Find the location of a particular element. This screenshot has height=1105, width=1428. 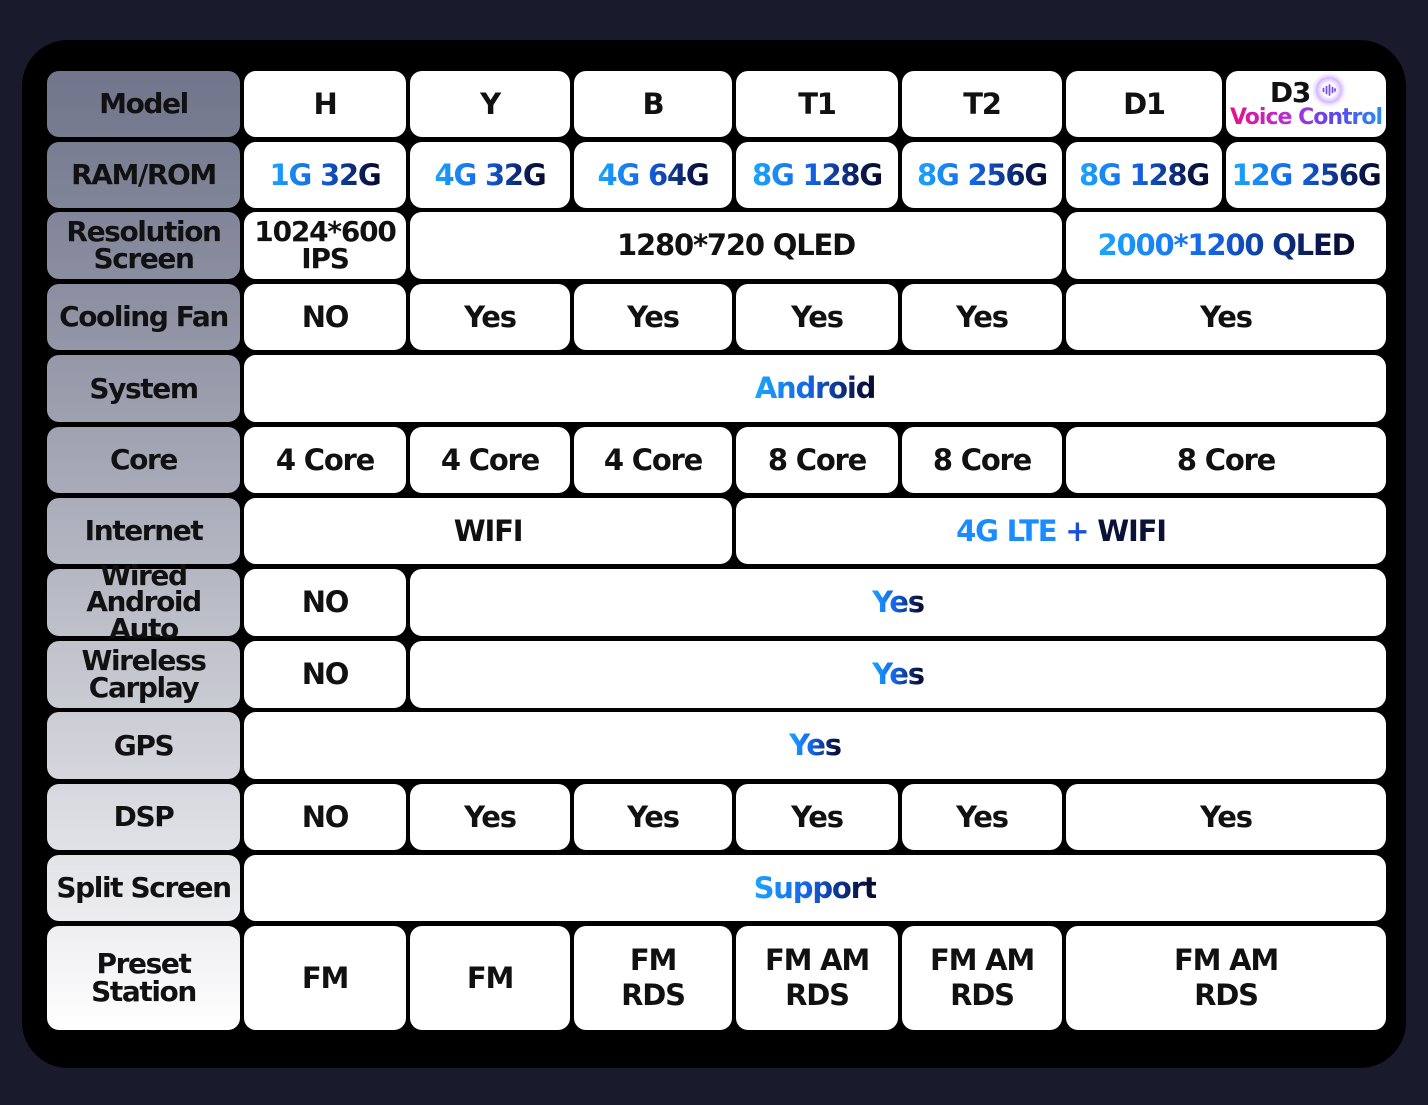

row-label-core: Core is located at coordinates (143, 460).